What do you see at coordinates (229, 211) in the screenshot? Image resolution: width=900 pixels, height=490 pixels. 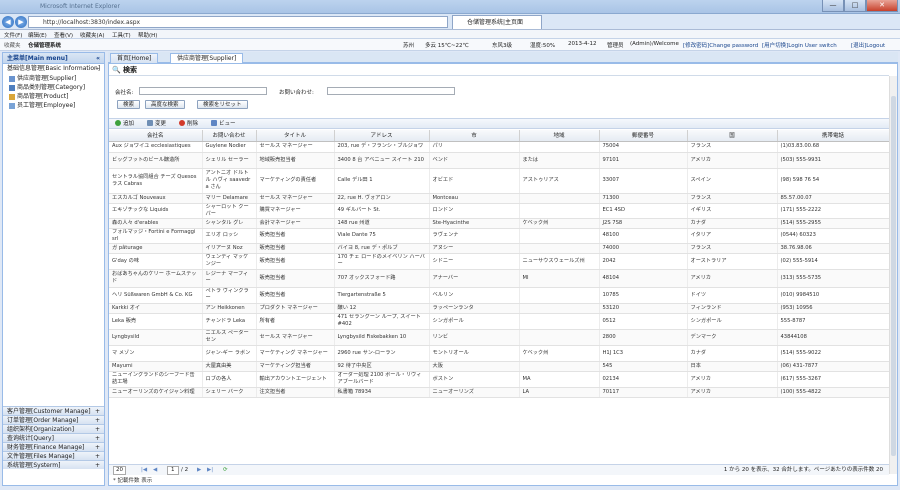 I see `table-cell: シャーロット クーパー` at bounding box center [229, 211].